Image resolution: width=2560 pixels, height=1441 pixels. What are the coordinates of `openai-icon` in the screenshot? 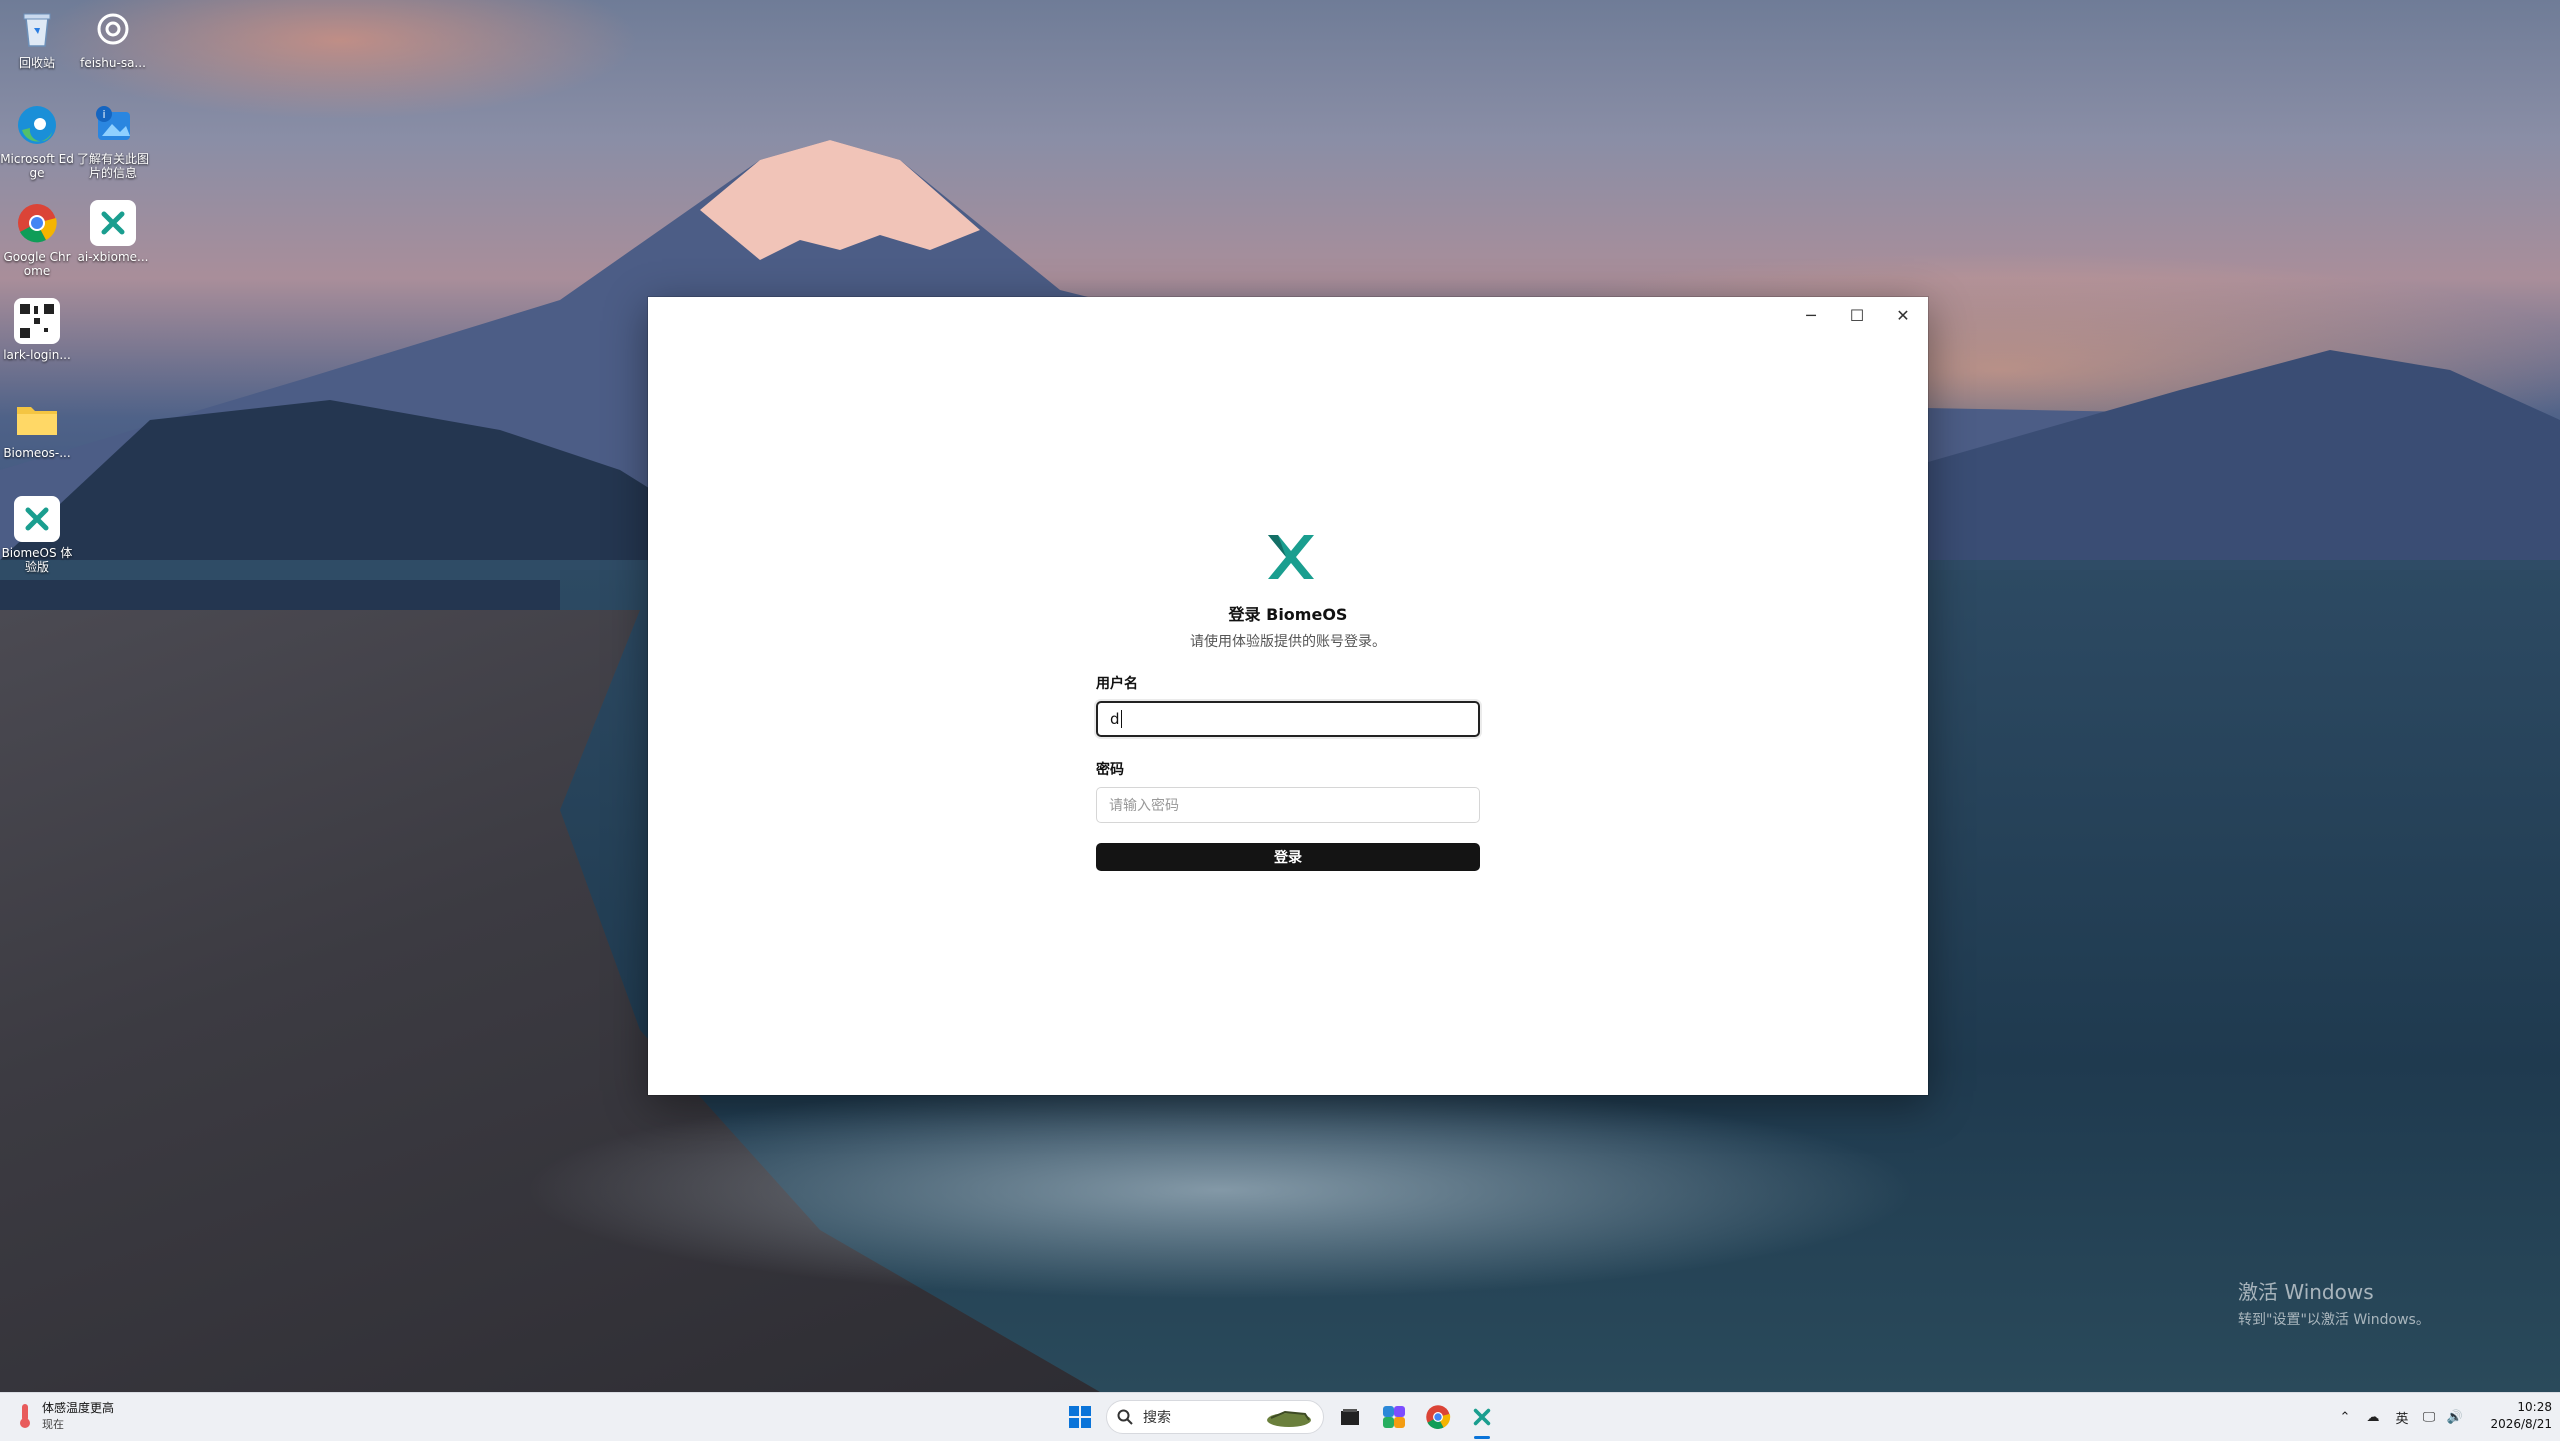 It's located at (113, 29).